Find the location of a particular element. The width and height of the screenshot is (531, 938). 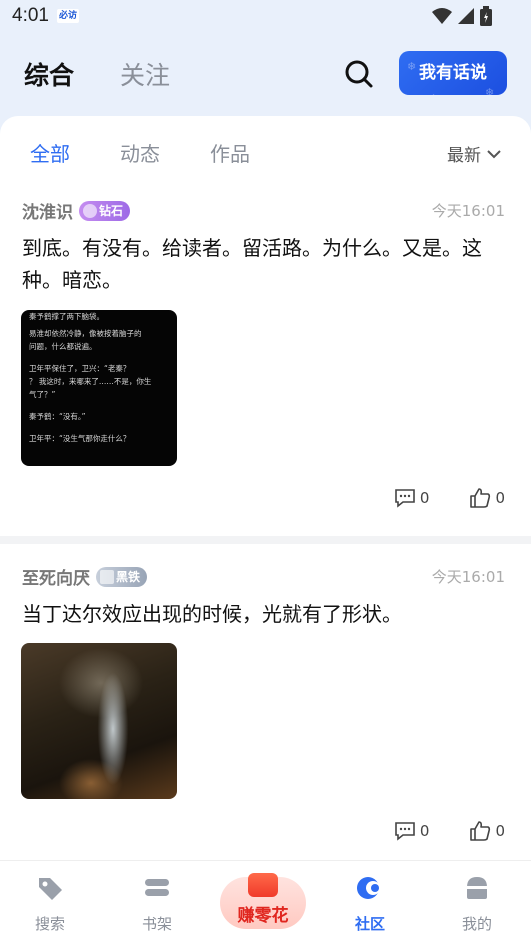

bottom-nav: 搜索 书架 赚零花 社区 我的 is located at coordinates (265, 899).